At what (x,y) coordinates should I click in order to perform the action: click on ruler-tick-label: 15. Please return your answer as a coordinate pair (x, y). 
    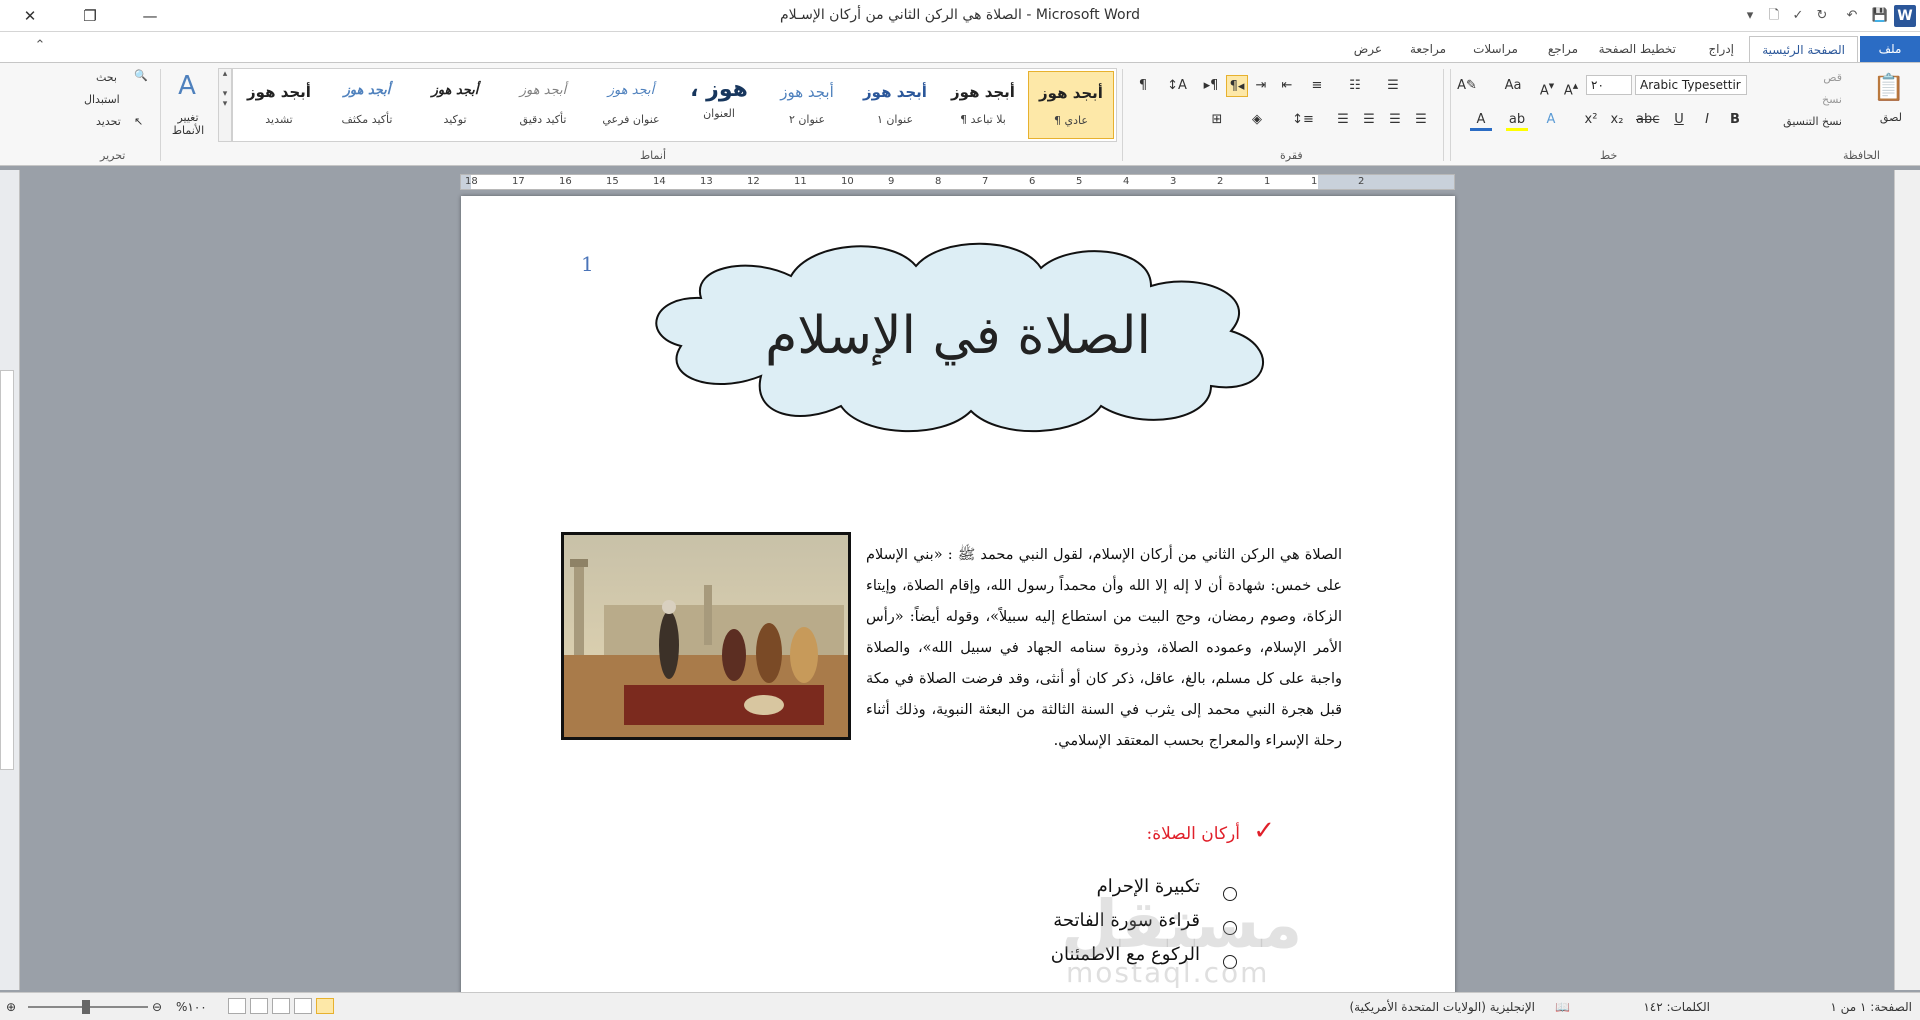
    Looking at the image, I should click on (612, 181).